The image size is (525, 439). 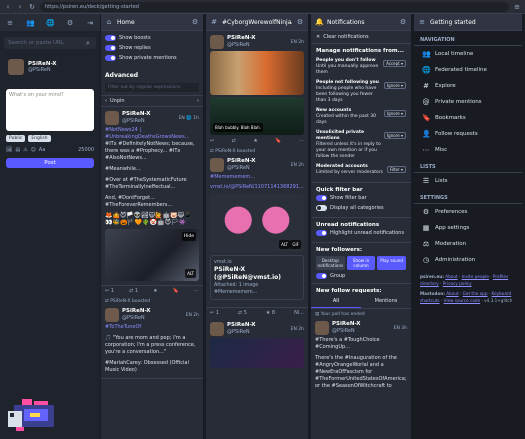 I want to click on home-header: ⌂ Home ⚙, so click(x=152, y=22).